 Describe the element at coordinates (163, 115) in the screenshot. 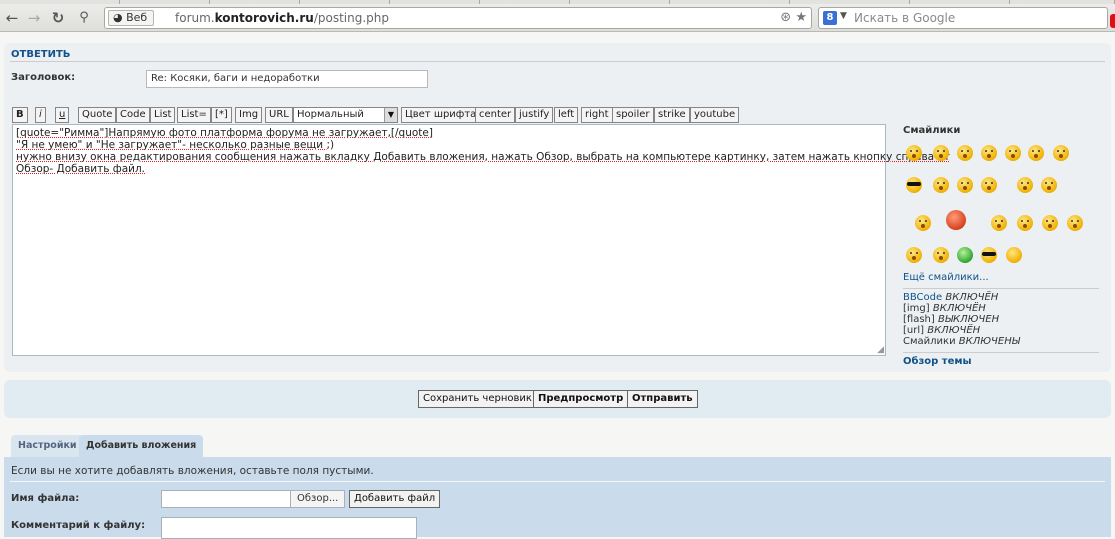

I see `list-button: List` at that location.